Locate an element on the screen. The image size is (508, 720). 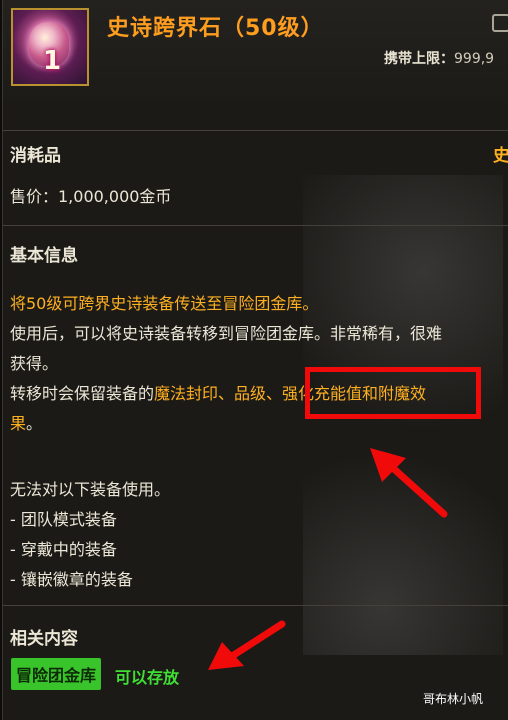
carry-limit: 携带上限：999,9 is located at coordinates (439, 58).